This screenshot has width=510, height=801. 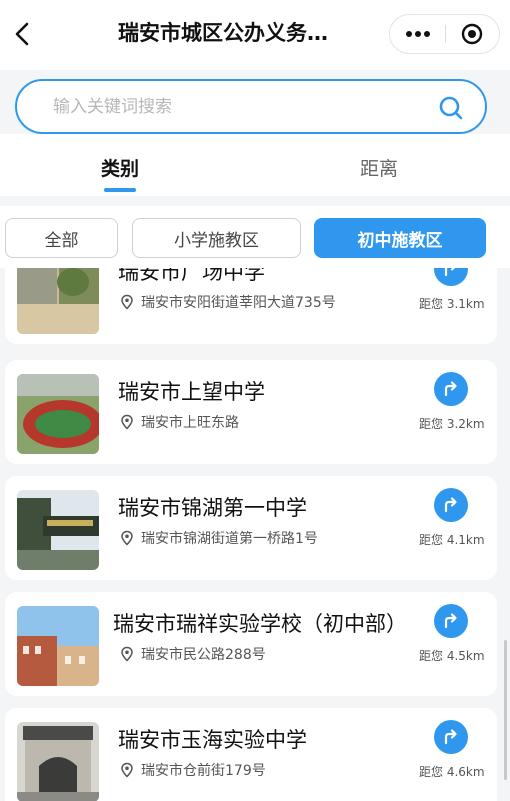 I want to click on more-button, so click(x=418, y=34).